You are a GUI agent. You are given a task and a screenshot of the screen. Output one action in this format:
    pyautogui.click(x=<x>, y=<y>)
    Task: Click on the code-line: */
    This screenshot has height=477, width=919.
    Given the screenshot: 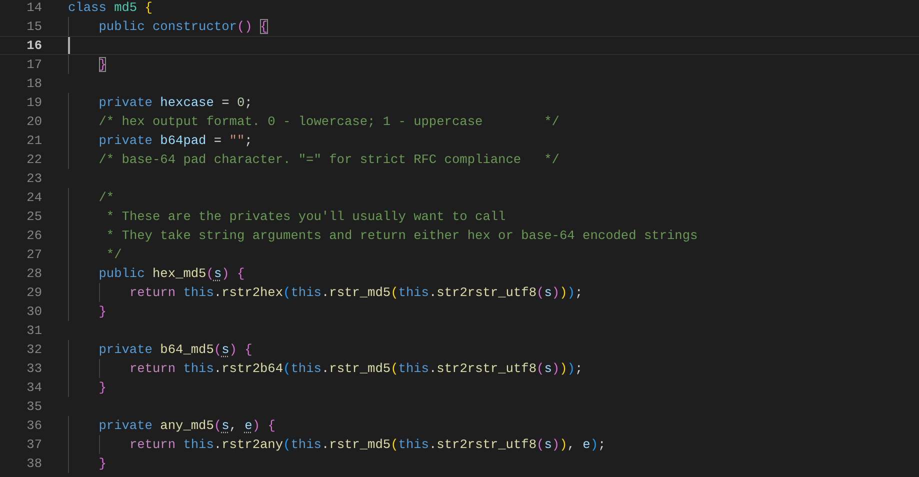 What is the action you would take?
    pyautogui.click(x=113, y=255)
    